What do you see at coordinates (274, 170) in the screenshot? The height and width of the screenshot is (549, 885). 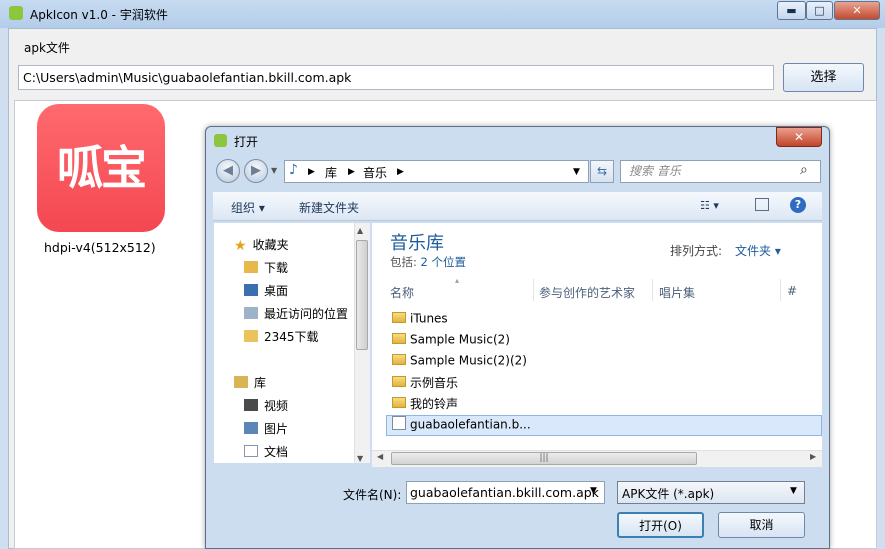 I see `recent-pages-dropdown-icon: ▼` at bounding box center [274, 170].